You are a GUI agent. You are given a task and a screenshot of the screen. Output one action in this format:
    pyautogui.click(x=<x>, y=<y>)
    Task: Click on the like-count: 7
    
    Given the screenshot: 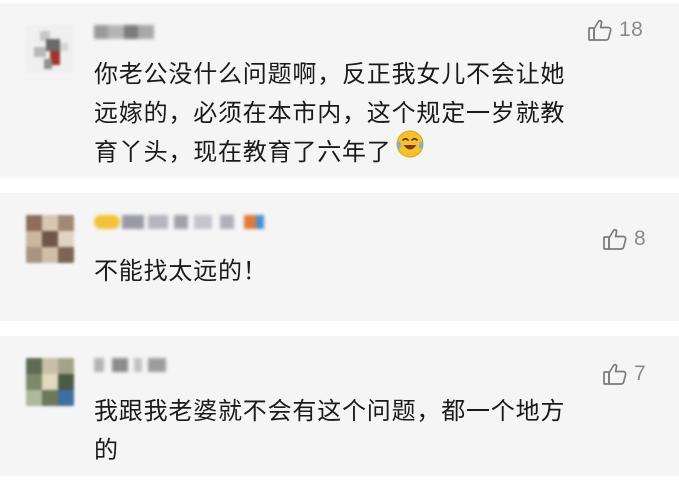 What is the action you would take?
    pyautogui.click(x=640, y=373)
    